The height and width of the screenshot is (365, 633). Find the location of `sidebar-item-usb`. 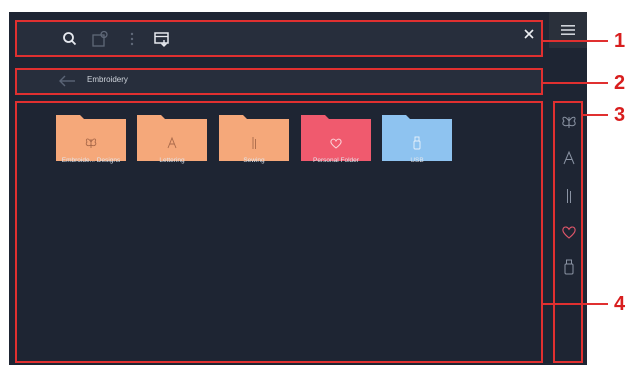

sidebar-item-usb is located at coordinates (569, 267).